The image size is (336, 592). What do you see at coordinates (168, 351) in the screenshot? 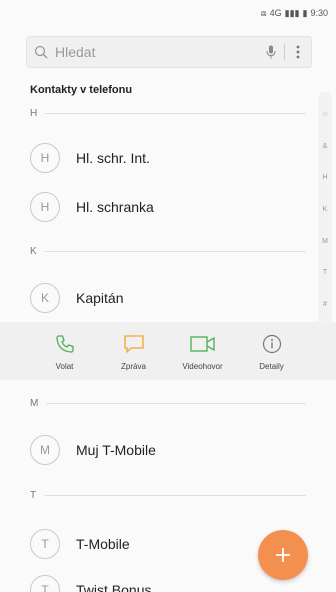
I see `contact-actions-bar: Volat Zpráva Videohovor Detaily` at bounding box center [168, 351].